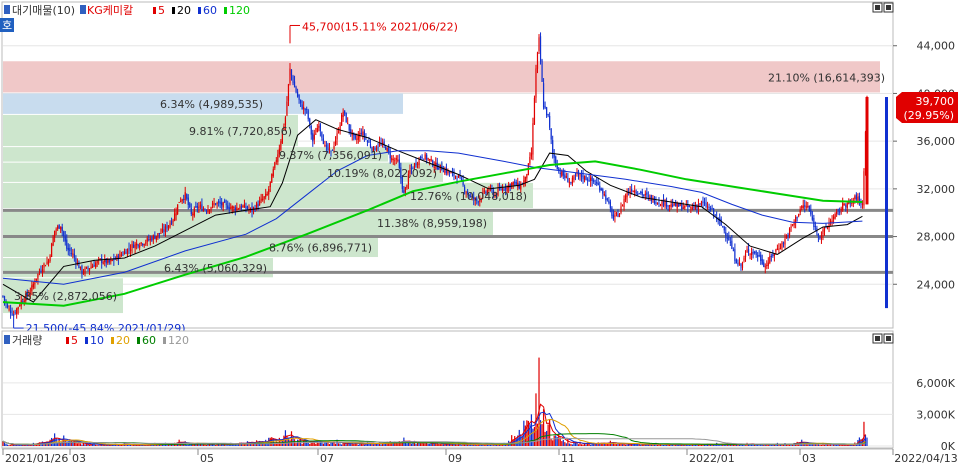 The width and height of the screenshot is (959, 467). Describe the element at coordinates (935, 383) in the screenshot. I see `volume-tick-label: 6,000K` at that location.